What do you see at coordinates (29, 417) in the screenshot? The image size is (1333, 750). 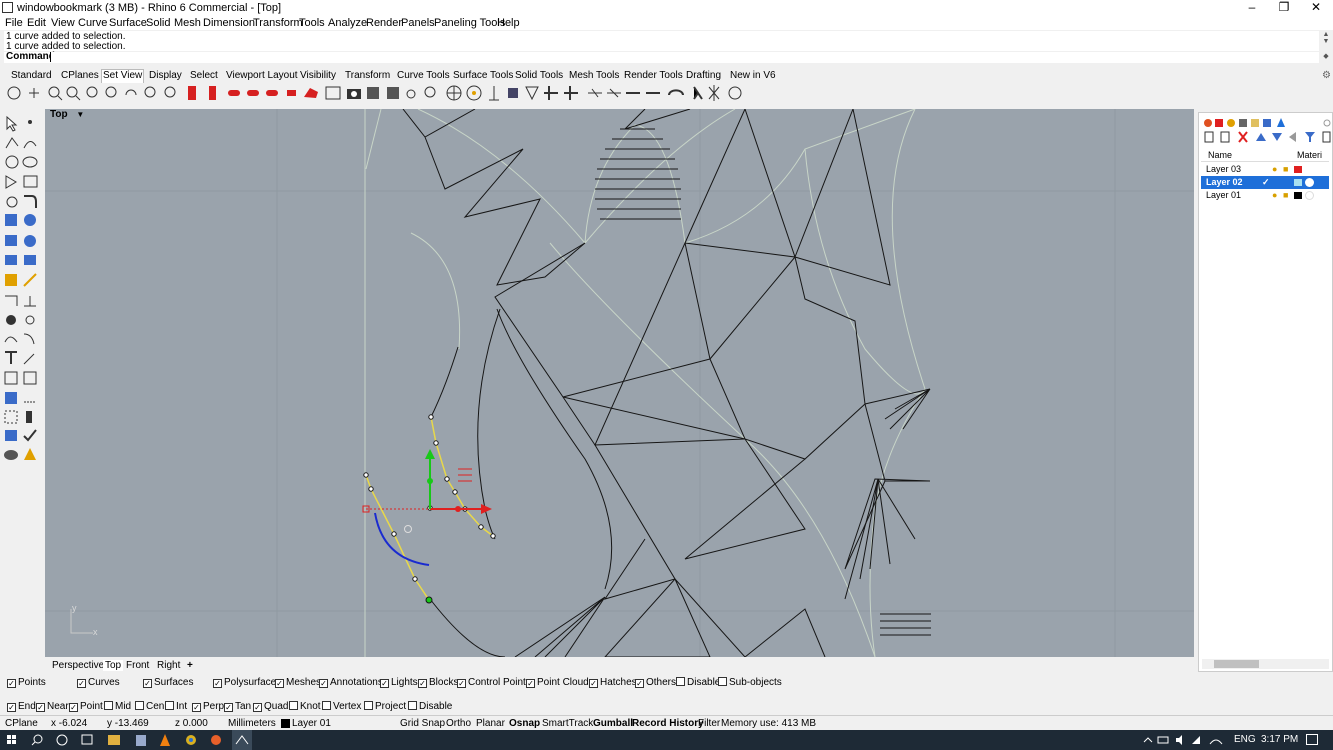 I see `analyze-icon` at bounding box center [29, 417].